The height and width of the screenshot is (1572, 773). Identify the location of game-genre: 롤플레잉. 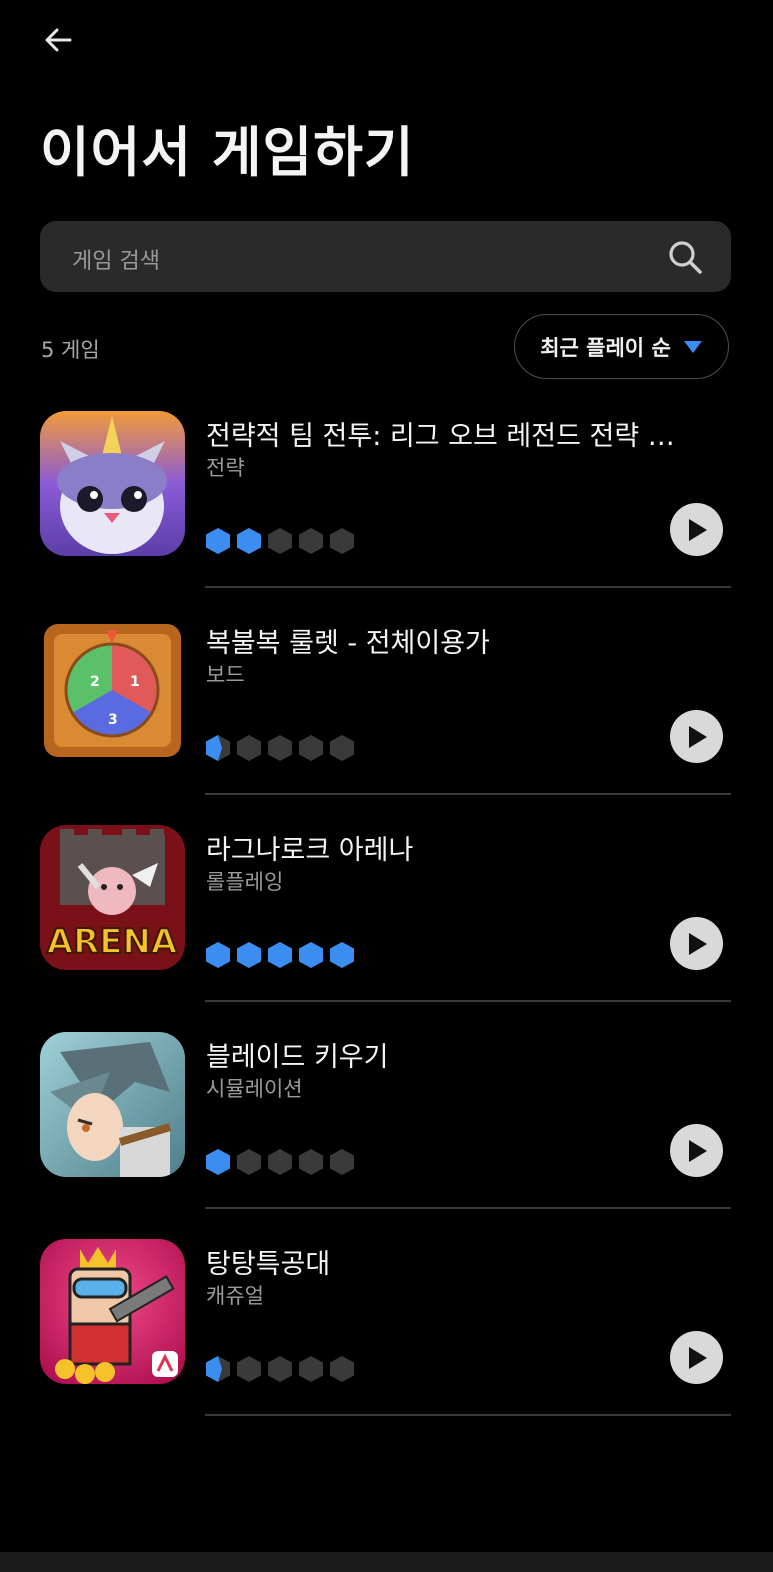
(245, 882).